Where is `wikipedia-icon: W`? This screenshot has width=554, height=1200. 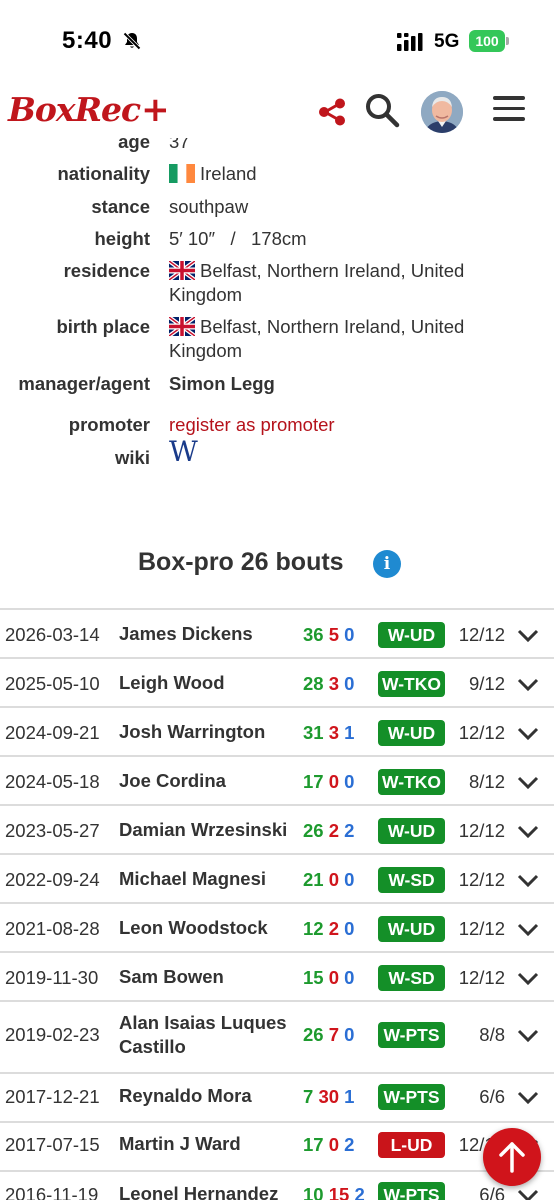 wikipedia-icon: W is located at coordinates (183, 451).